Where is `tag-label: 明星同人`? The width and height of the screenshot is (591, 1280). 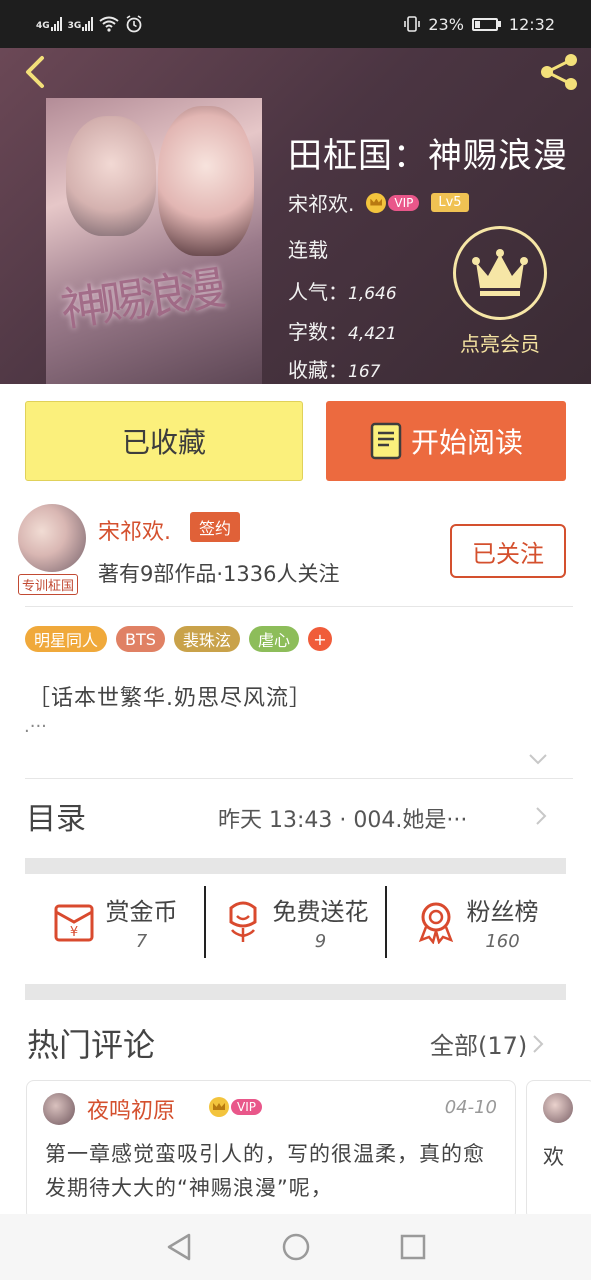
tag-label: 明星同人 is located at coordinates (66, 640).